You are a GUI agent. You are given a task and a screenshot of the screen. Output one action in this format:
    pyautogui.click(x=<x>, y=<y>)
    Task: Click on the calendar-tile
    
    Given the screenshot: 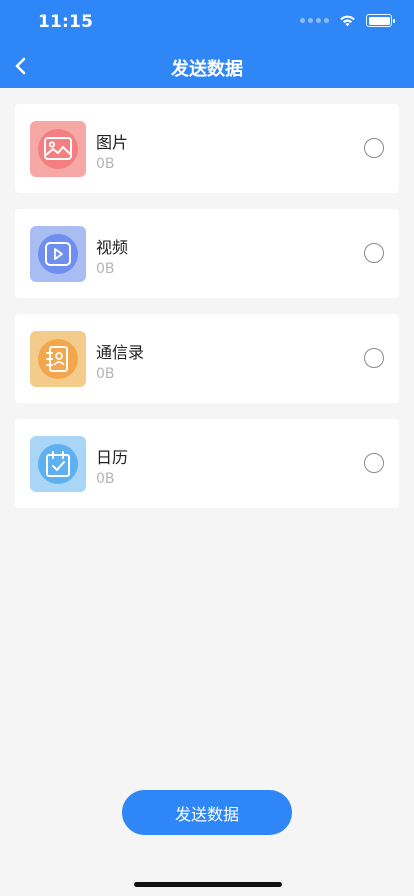 What is the action you would take?
    pyautogui.click(x=58, y=464)
    